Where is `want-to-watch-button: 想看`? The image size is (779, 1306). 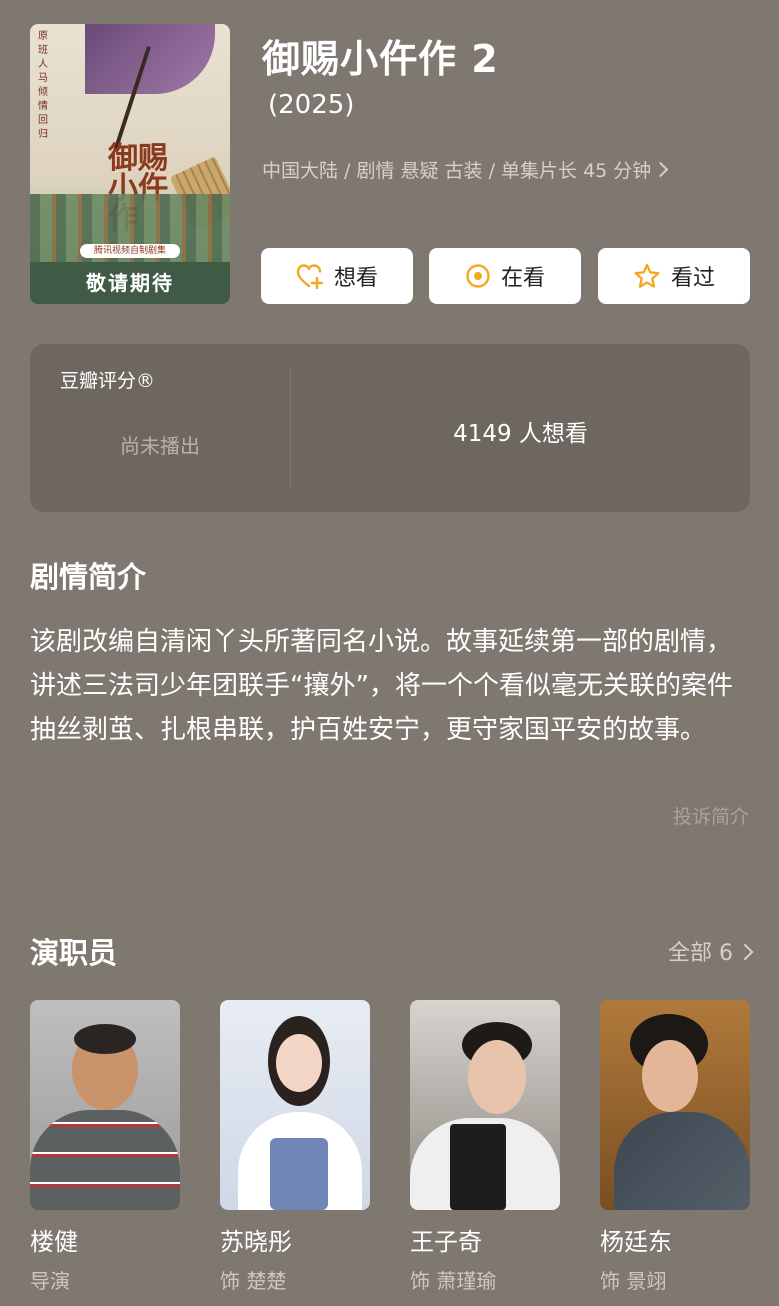 want-to-watch-button: 想看 is located at coordinates (337, 276).